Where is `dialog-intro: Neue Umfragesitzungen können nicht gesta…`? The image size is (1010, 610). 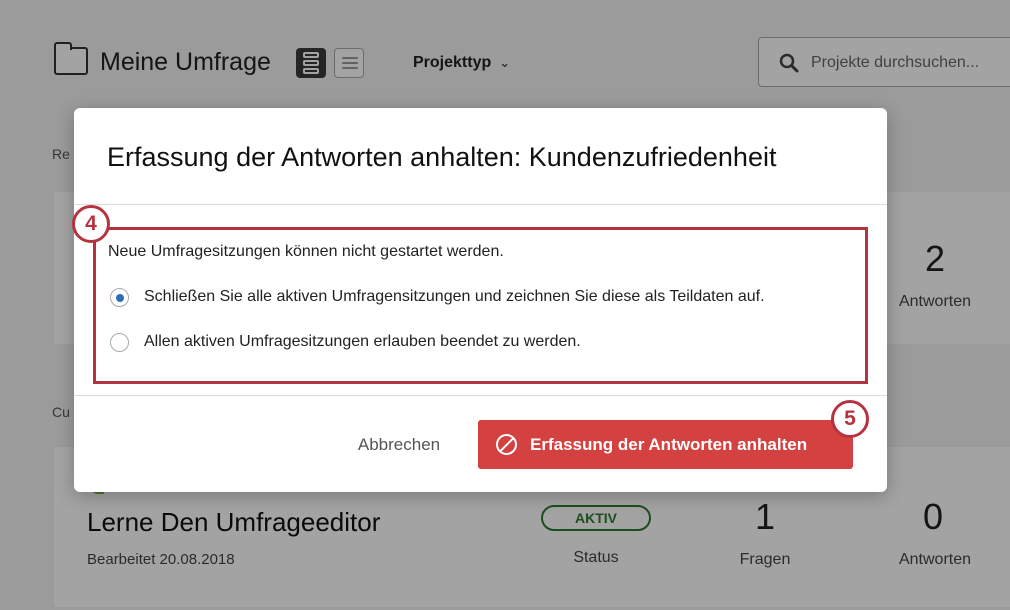
dialog-intro: Neue Umfragesitzungen können nicht gesta… is located at coordinates (306, 251).